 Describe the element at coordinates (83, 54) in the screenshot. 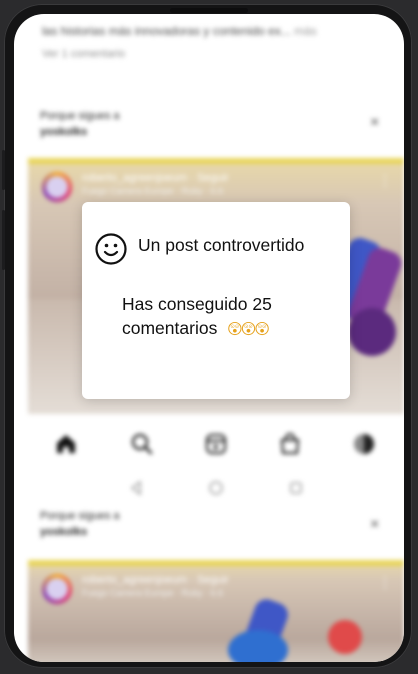

I see `view-comments-link: Ver 1 comentario` at that location.